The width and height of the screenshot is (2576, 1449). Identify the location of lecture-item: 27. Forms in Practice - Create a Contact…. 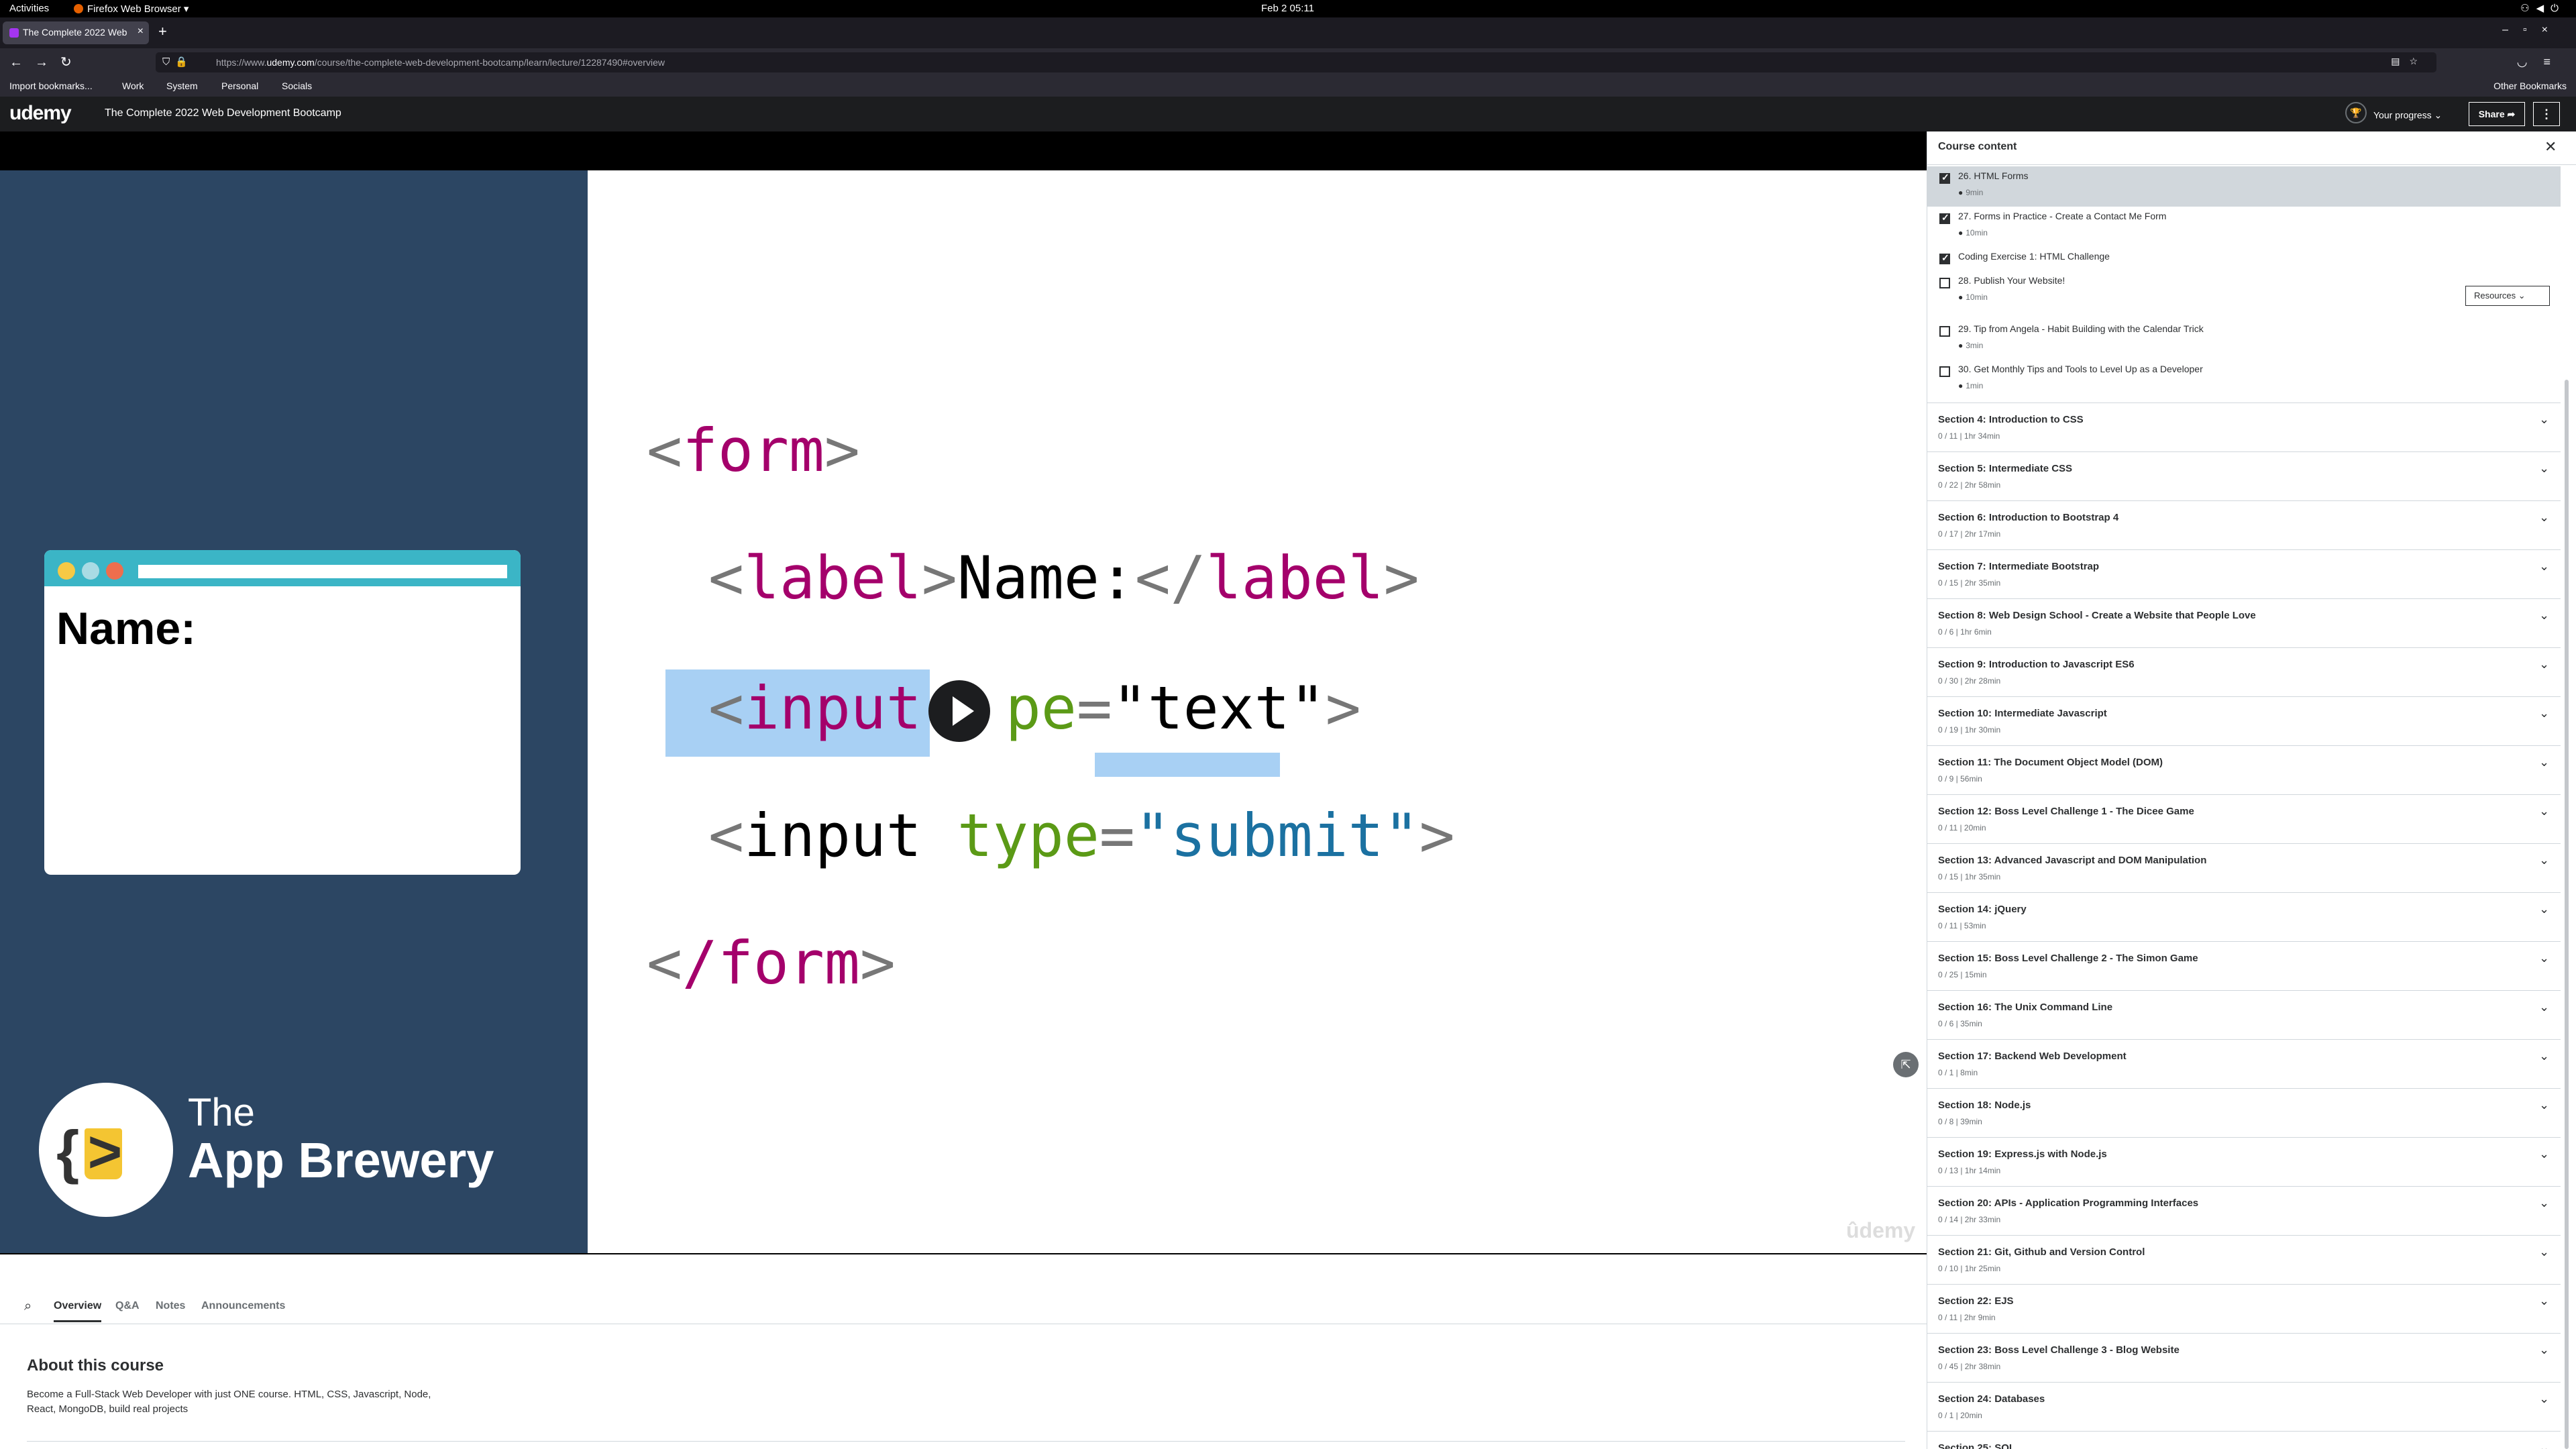
(2244, 227).